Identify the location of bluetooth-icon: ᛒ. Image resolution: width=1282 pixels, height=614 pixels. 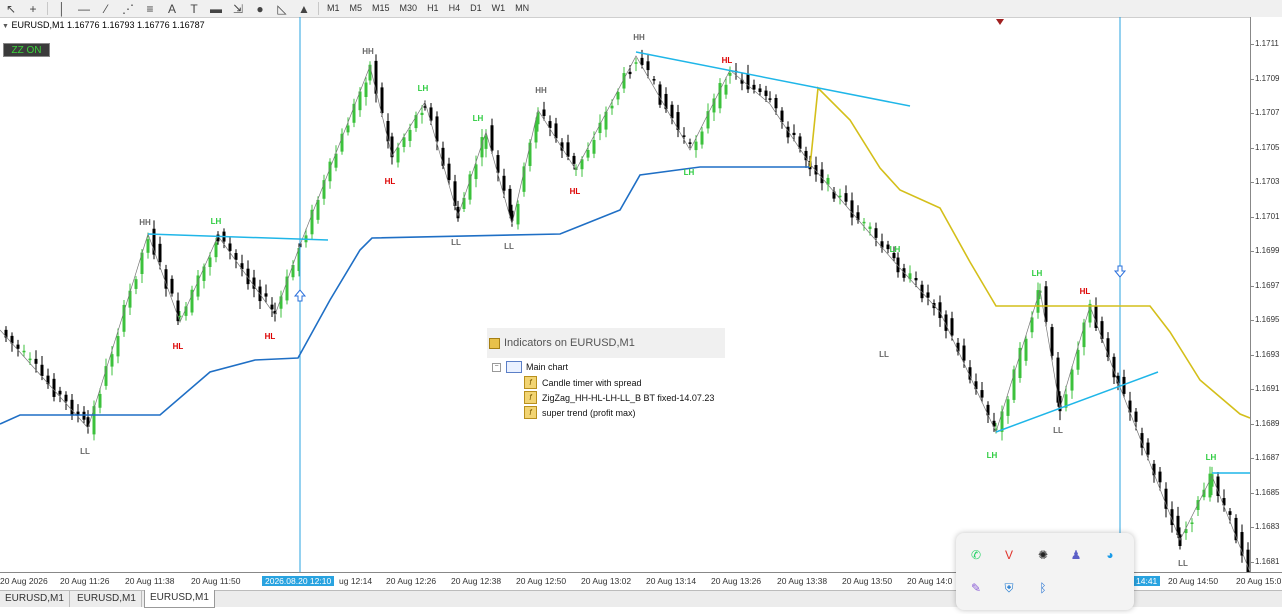
(1043, 588).